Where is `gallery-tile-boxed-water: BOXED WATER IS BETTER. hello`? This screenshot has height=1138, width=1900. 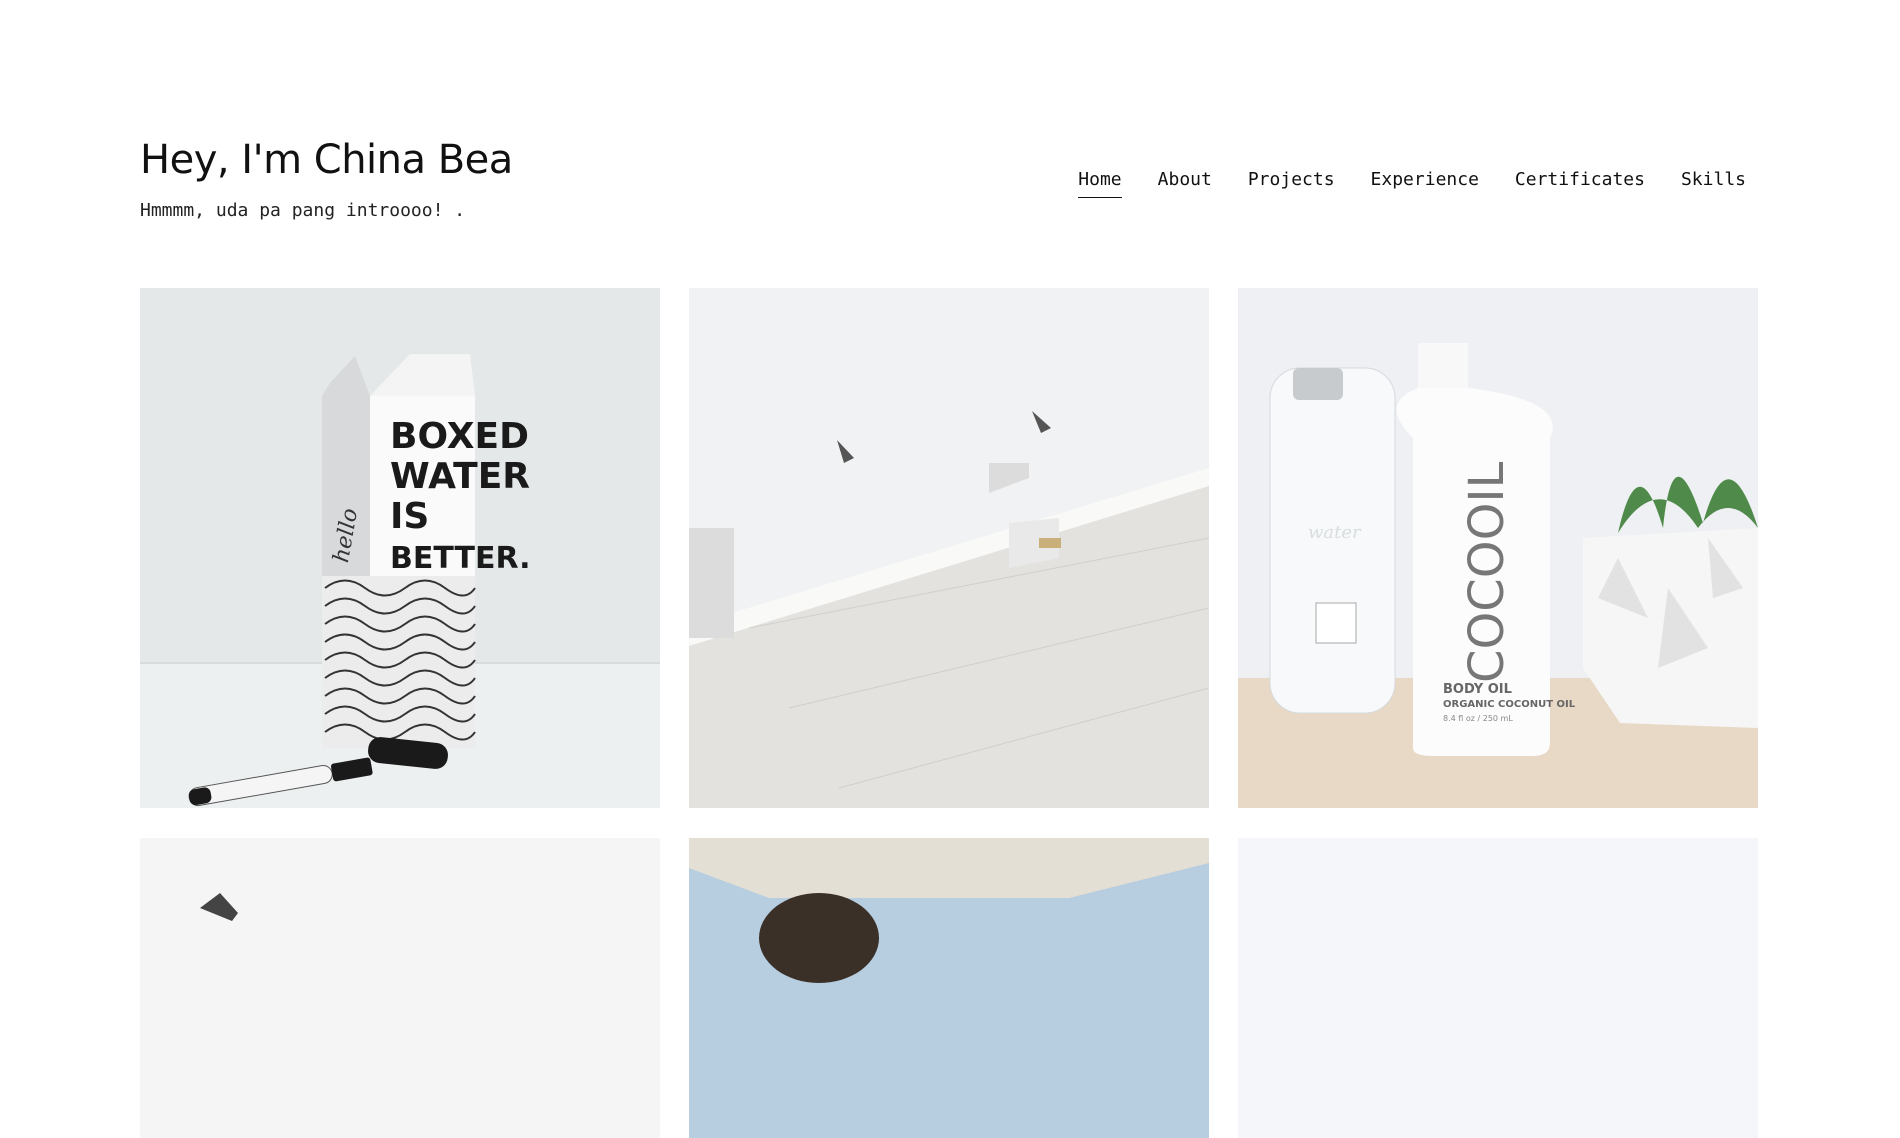 gallery-tile-boxed-water: BOXED WATER IS BETTER. hello is located at coordinates (400, 548).